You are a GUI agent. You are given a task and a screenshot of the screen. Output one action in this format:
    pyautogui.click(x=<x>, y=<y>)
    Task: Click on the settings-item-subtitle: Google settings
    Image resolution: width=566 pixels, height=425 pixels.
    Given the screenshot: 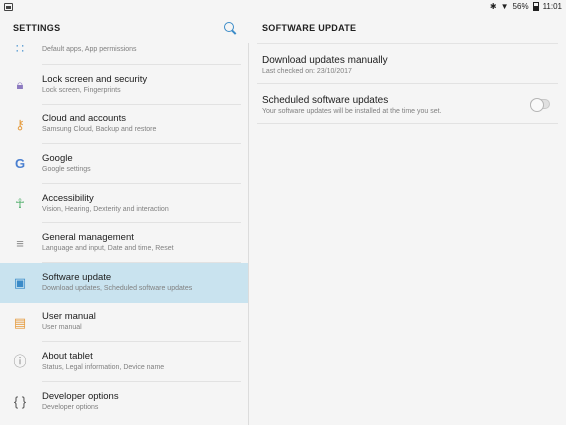 What is the action you would take?
    pyautogui.click(x=66, y=169)
    